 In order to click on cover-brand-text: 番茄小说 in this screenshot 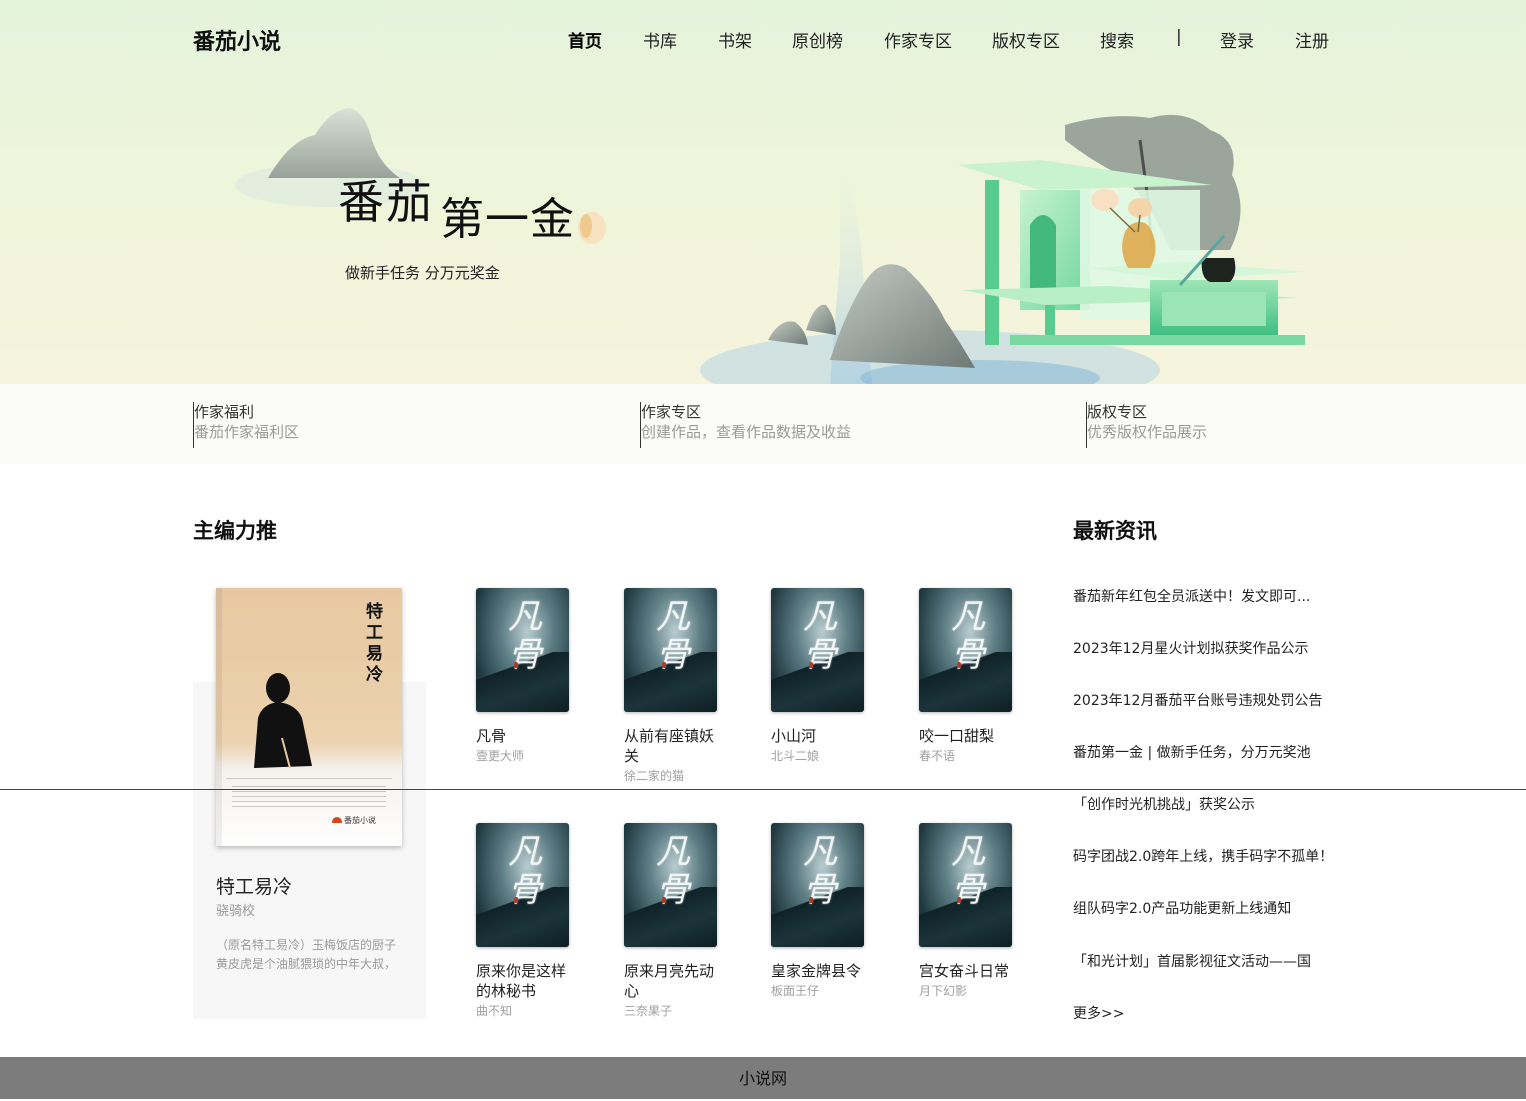, I will do `click(360, 820)`.